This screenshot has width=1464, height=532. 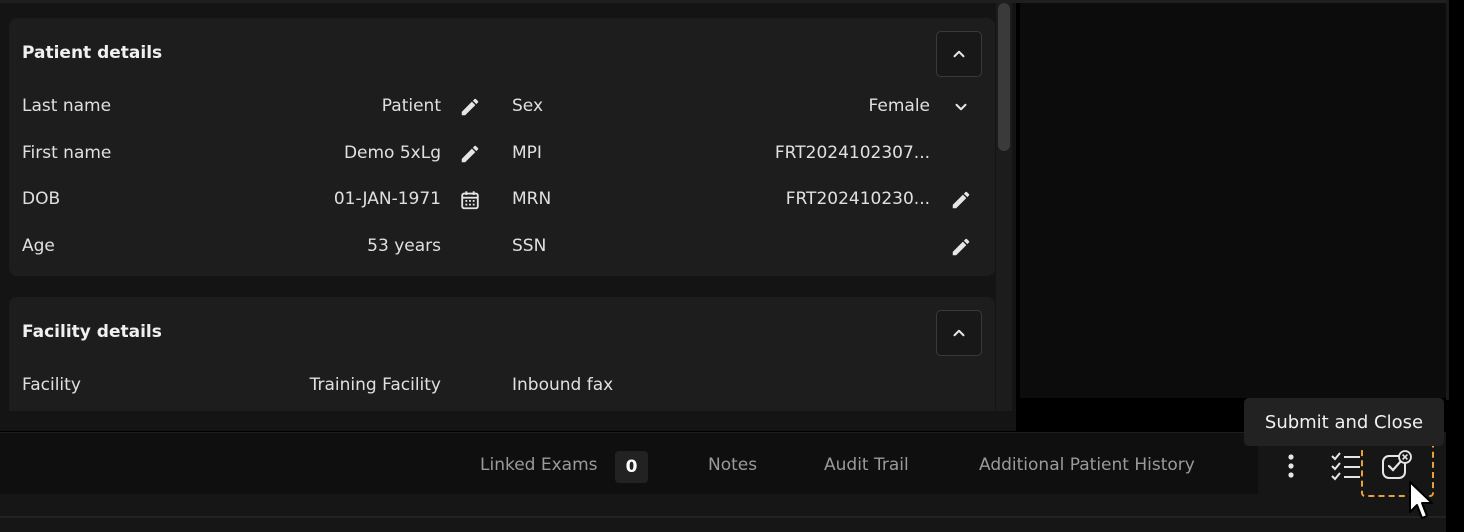 I want to click on dob-calendar-button, so click(x=470, y=200).